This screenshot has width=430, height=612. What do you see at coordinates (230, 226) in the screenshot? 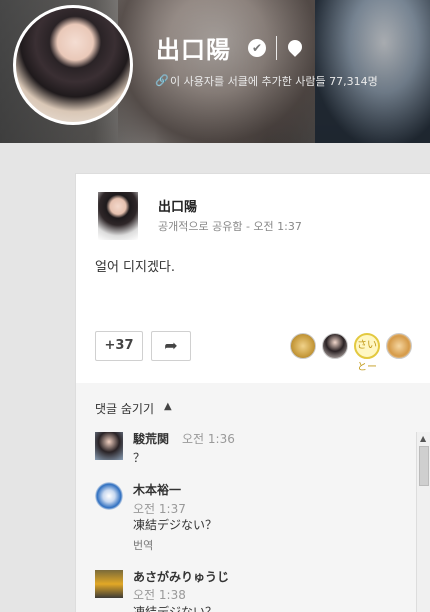
I see `post-meta: 공개적으로 공유함 - 오전 1:37` at bounding box center [230, 226].